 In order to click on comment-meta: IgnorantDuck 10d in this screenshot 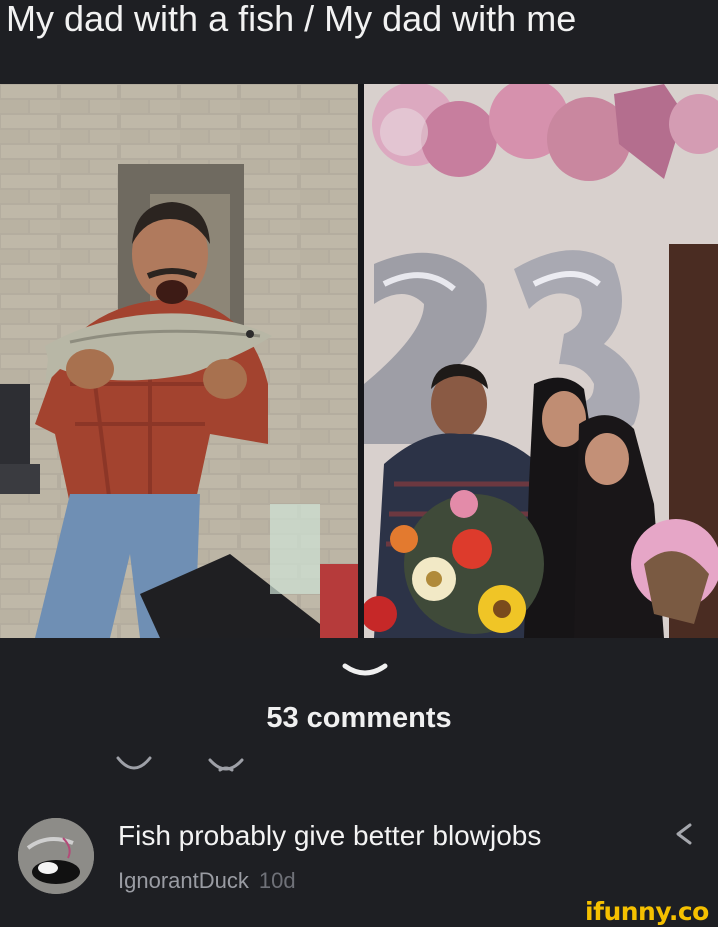, I will do `click(207, 881)`.